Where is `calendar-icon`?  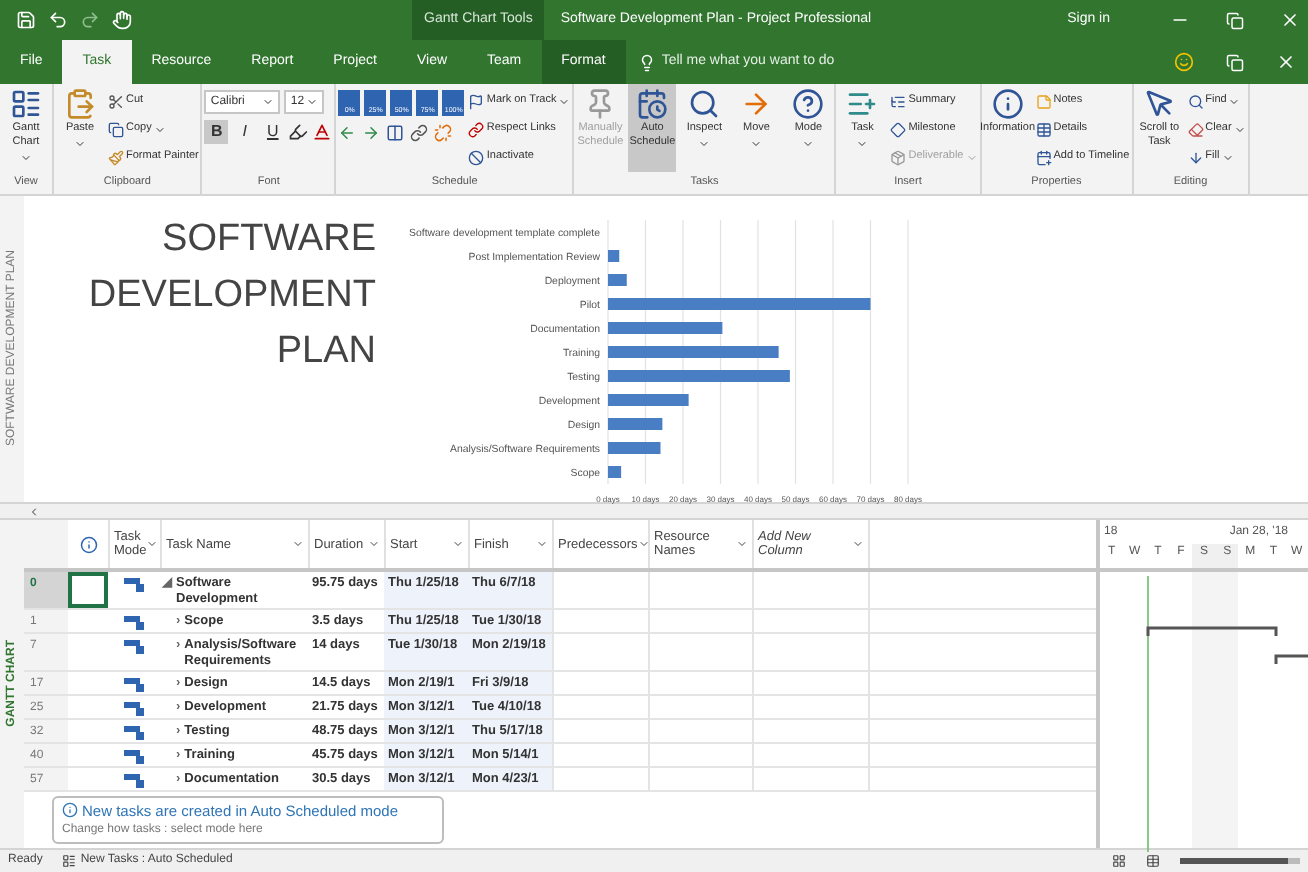
calendar-icon is located at coordinates (652, 104).